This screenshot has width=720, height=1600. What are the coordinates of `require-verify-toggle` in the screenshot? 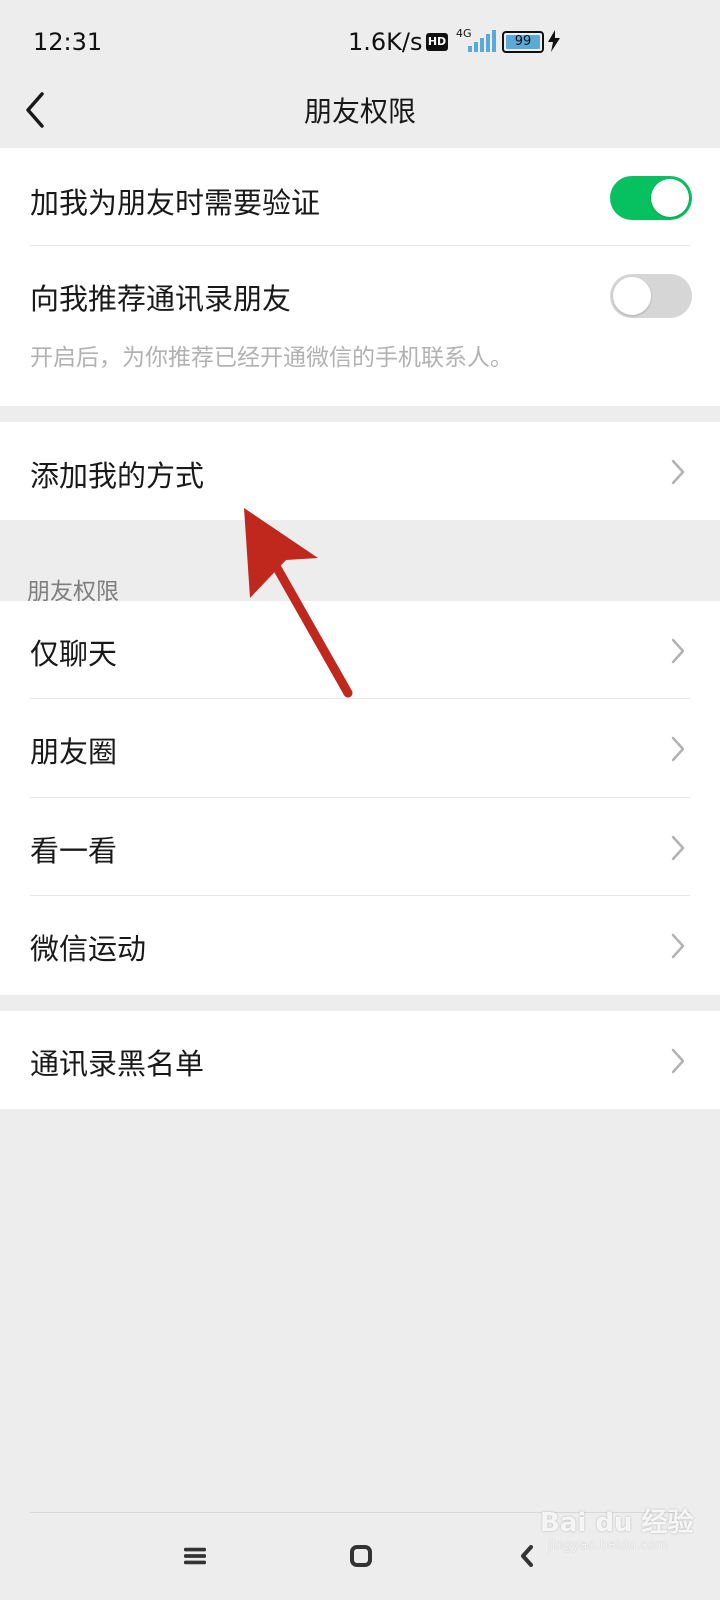 It's located at (651, 198).